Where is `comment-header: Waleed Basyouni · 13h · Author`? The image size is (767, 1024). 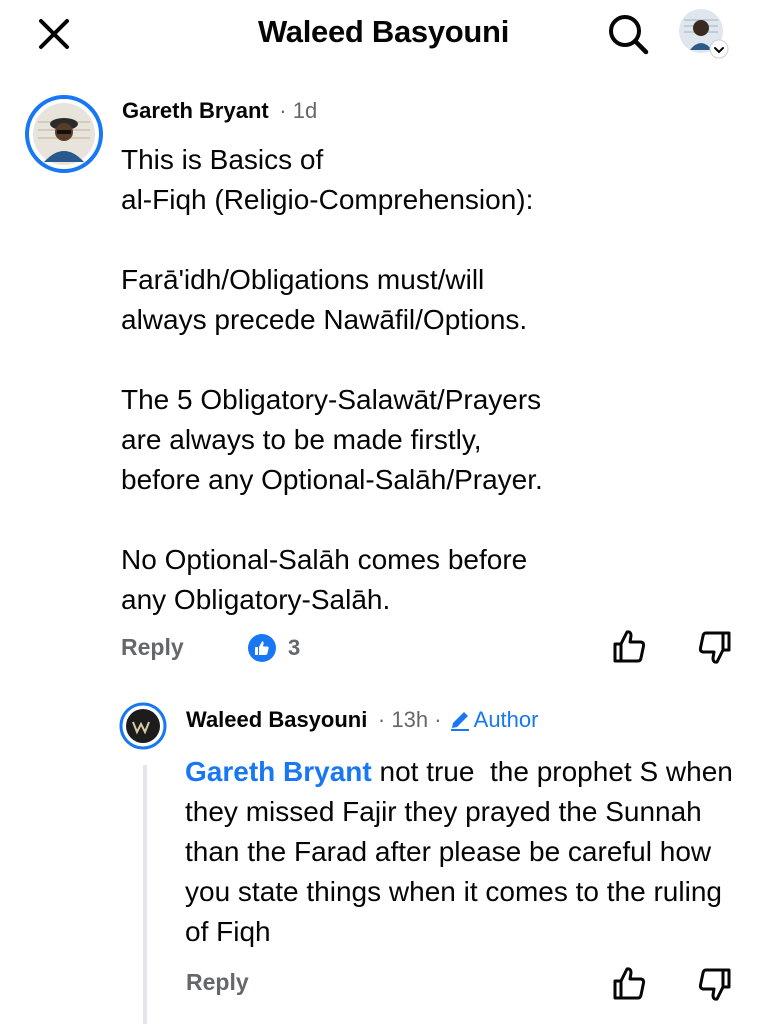
comment-header: Waleed Basyouni · 13h · Author is located at coordinates (362, 720).